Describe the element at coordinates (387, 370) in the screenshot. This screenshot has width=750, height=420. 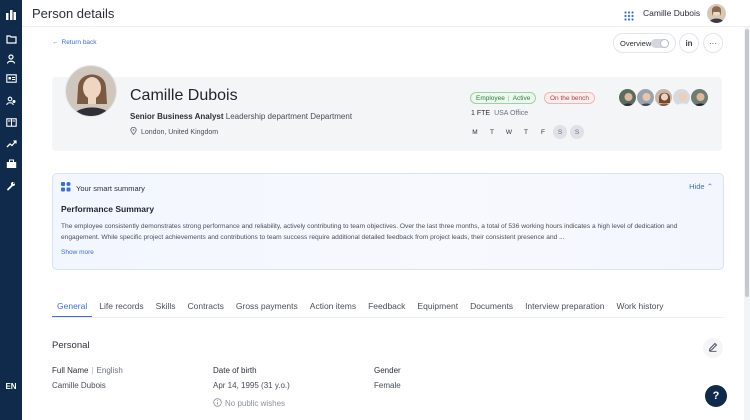
I see `gender-label: Gender` at that location.